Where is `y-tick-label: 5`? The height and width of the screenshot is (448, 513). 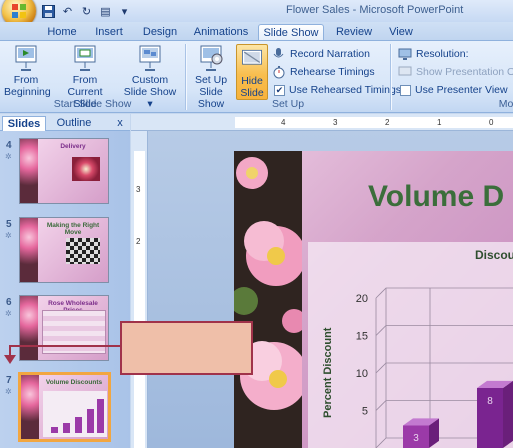 y-tick-label: 5 is located at coordinates (365, 412).